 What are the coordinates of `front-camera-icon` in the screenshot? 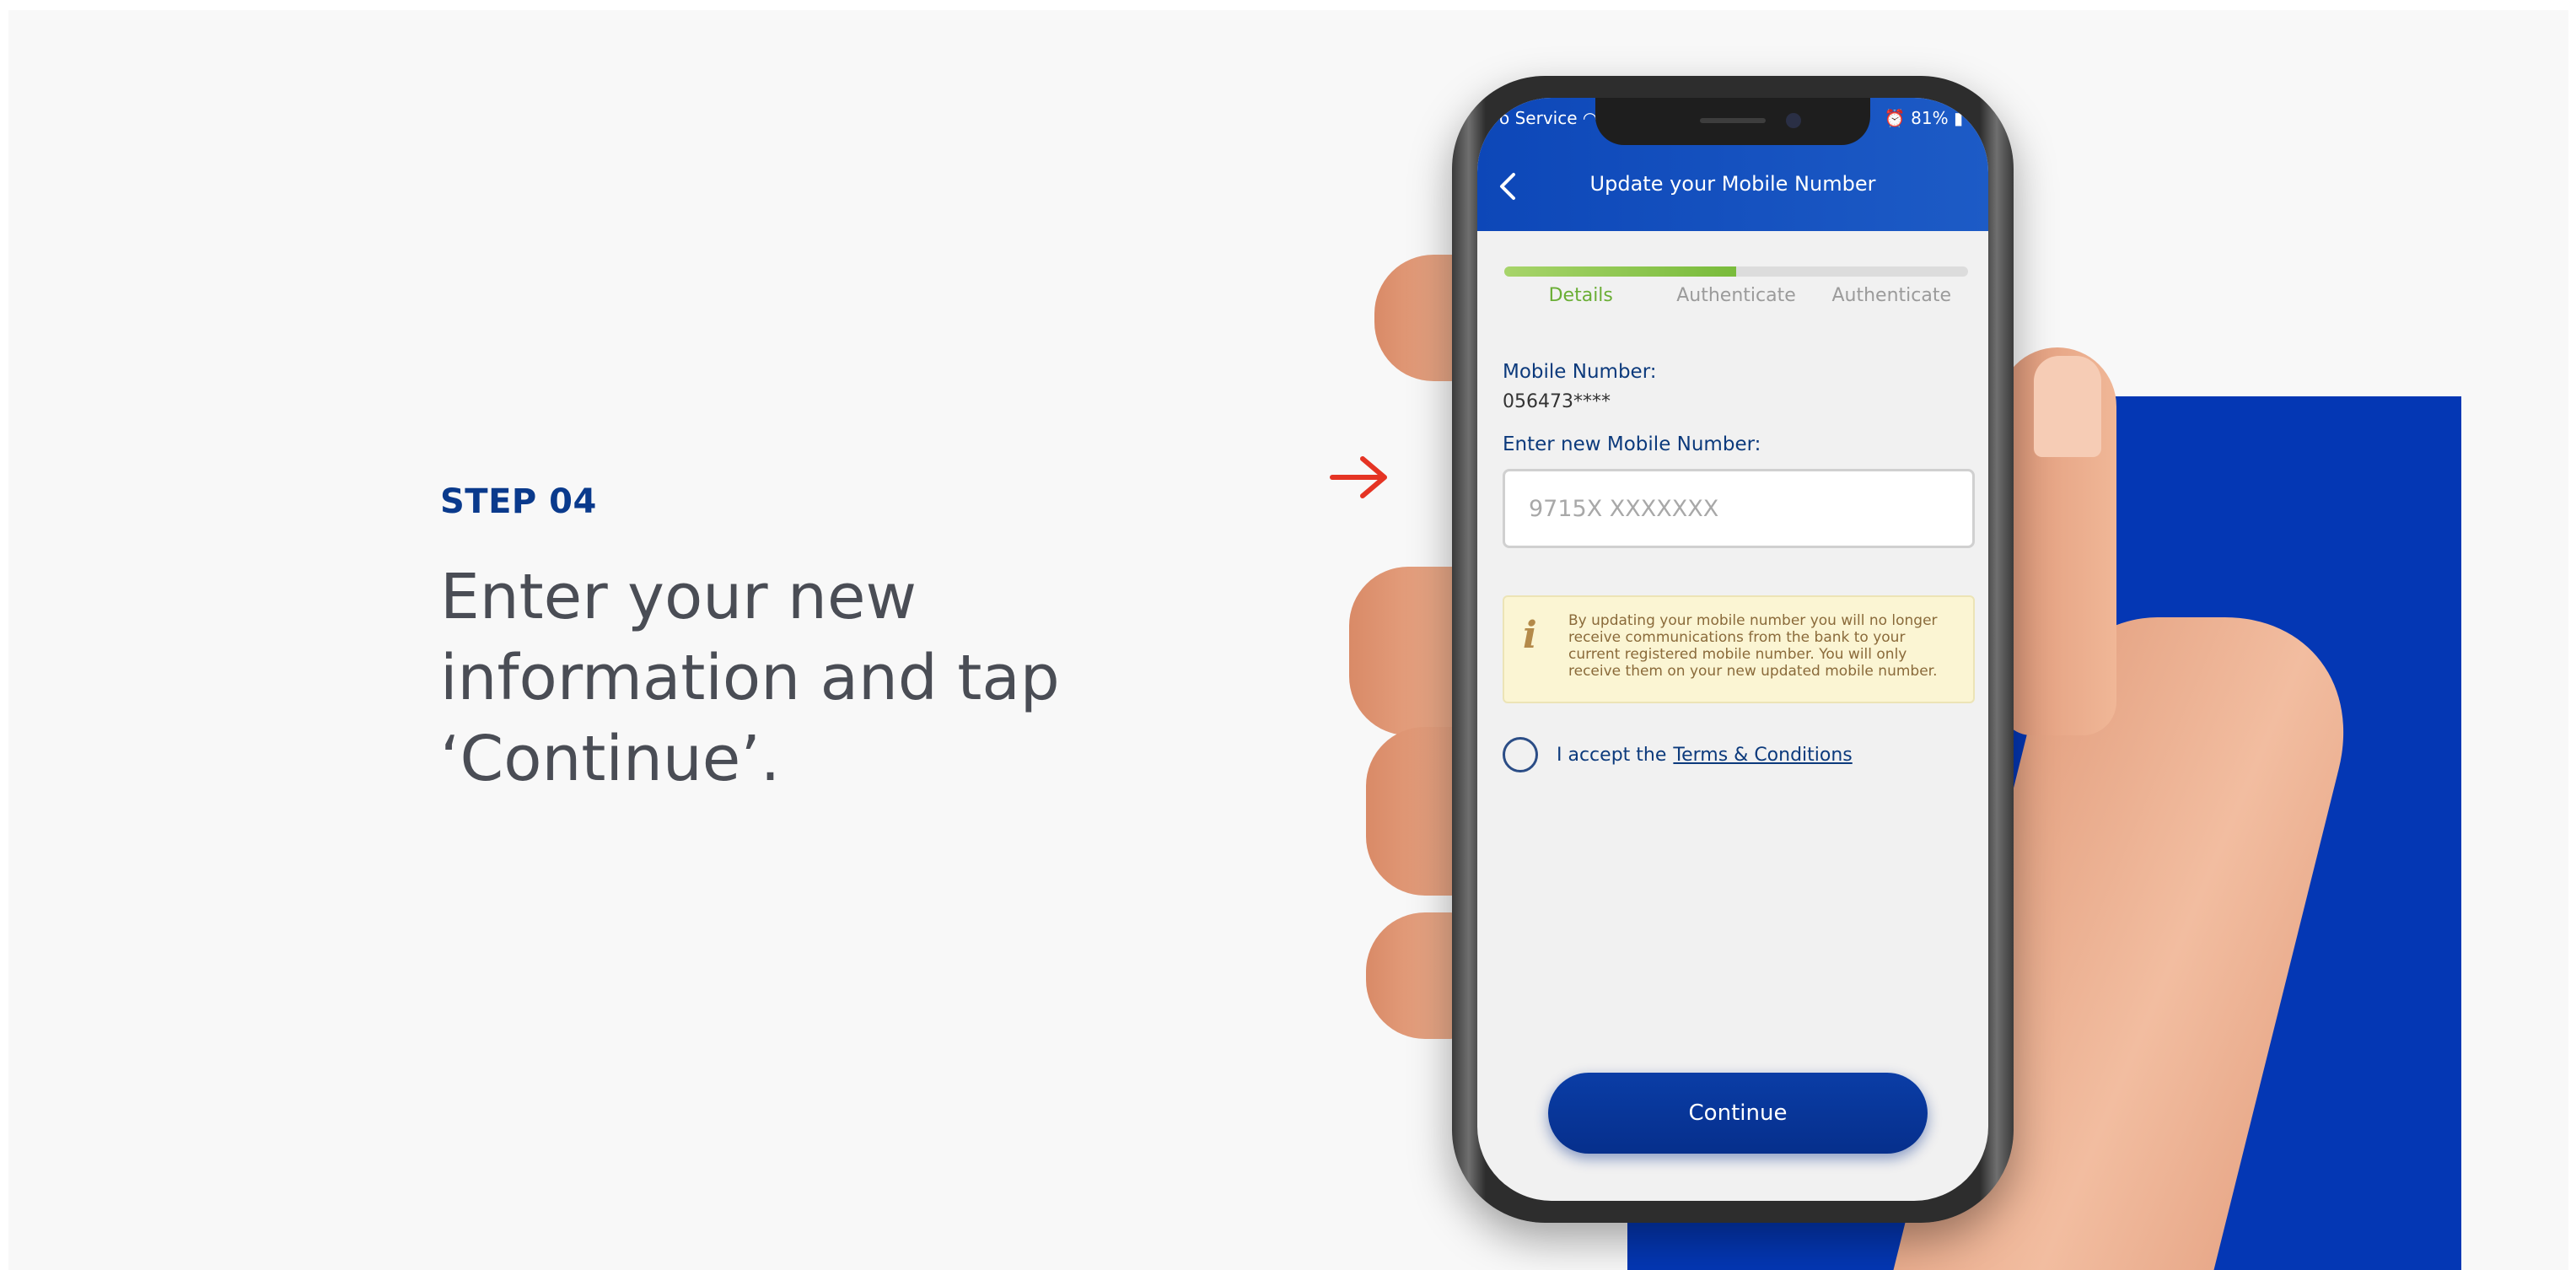 It's located at (1793, 121).